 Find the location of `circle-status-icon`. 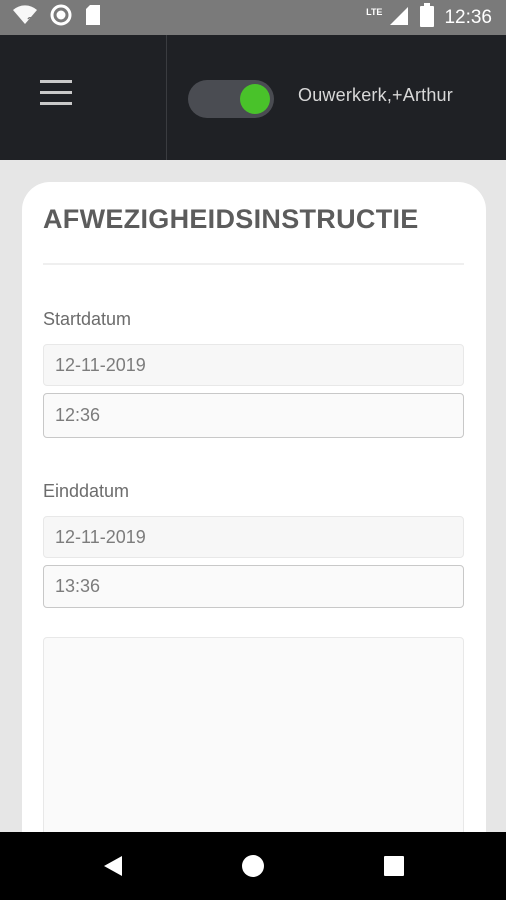

circle-status-icon is located at coordinates (61, 17).